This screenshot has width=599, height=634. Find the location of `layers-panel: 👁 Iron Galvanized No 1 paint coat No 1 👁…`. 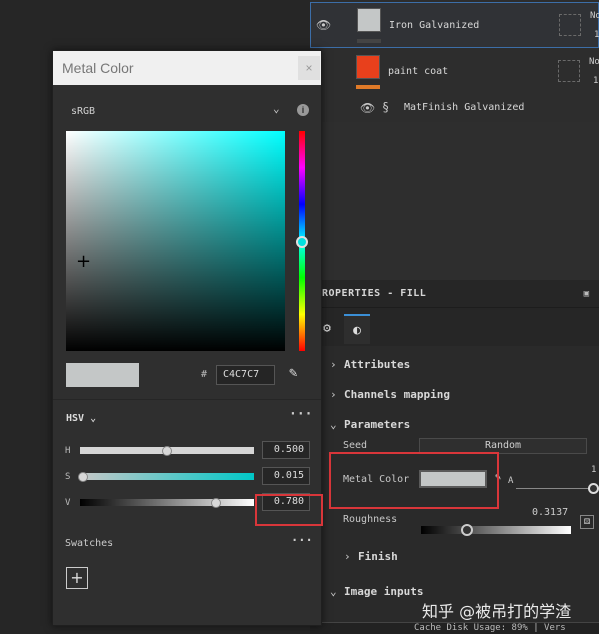

layers-panel: 👁 Iron Galvanized No 1 paint coat No 1 👁… is located at coordinates (454, 61).